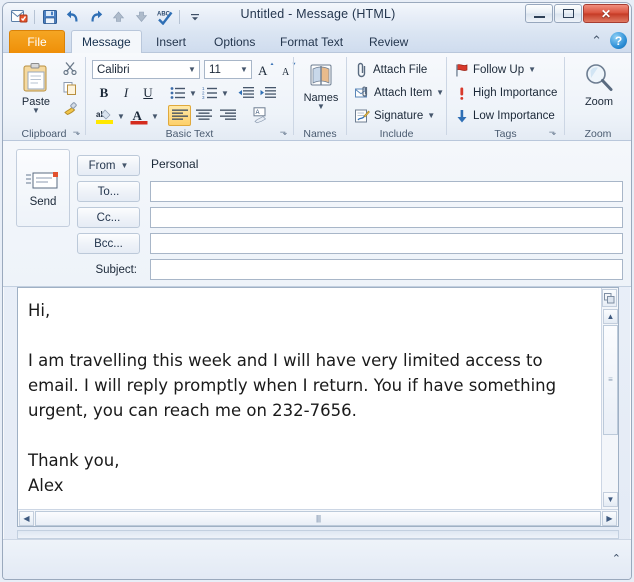 This screenshot has width=634, height=582. Describe the element at coordinates (148, 93) in the screenshot. I see `underline-button: U` at that location.